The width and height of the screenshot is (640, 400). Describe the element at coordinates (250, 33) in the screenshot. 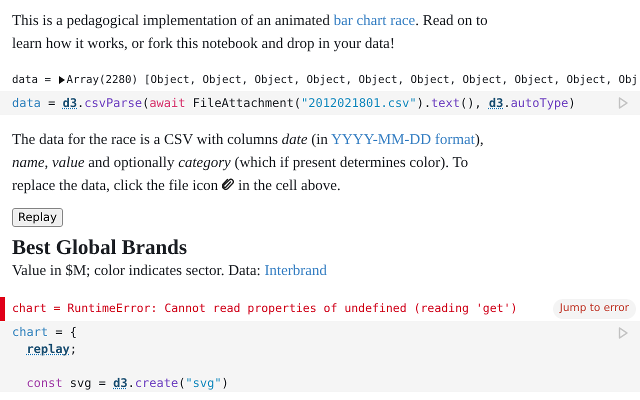

I see `paragraph: This is a pedagogical implementation of an animated bar chart race. Read on to learn how it works, or fork this notebook and drop in your data!` at that location.